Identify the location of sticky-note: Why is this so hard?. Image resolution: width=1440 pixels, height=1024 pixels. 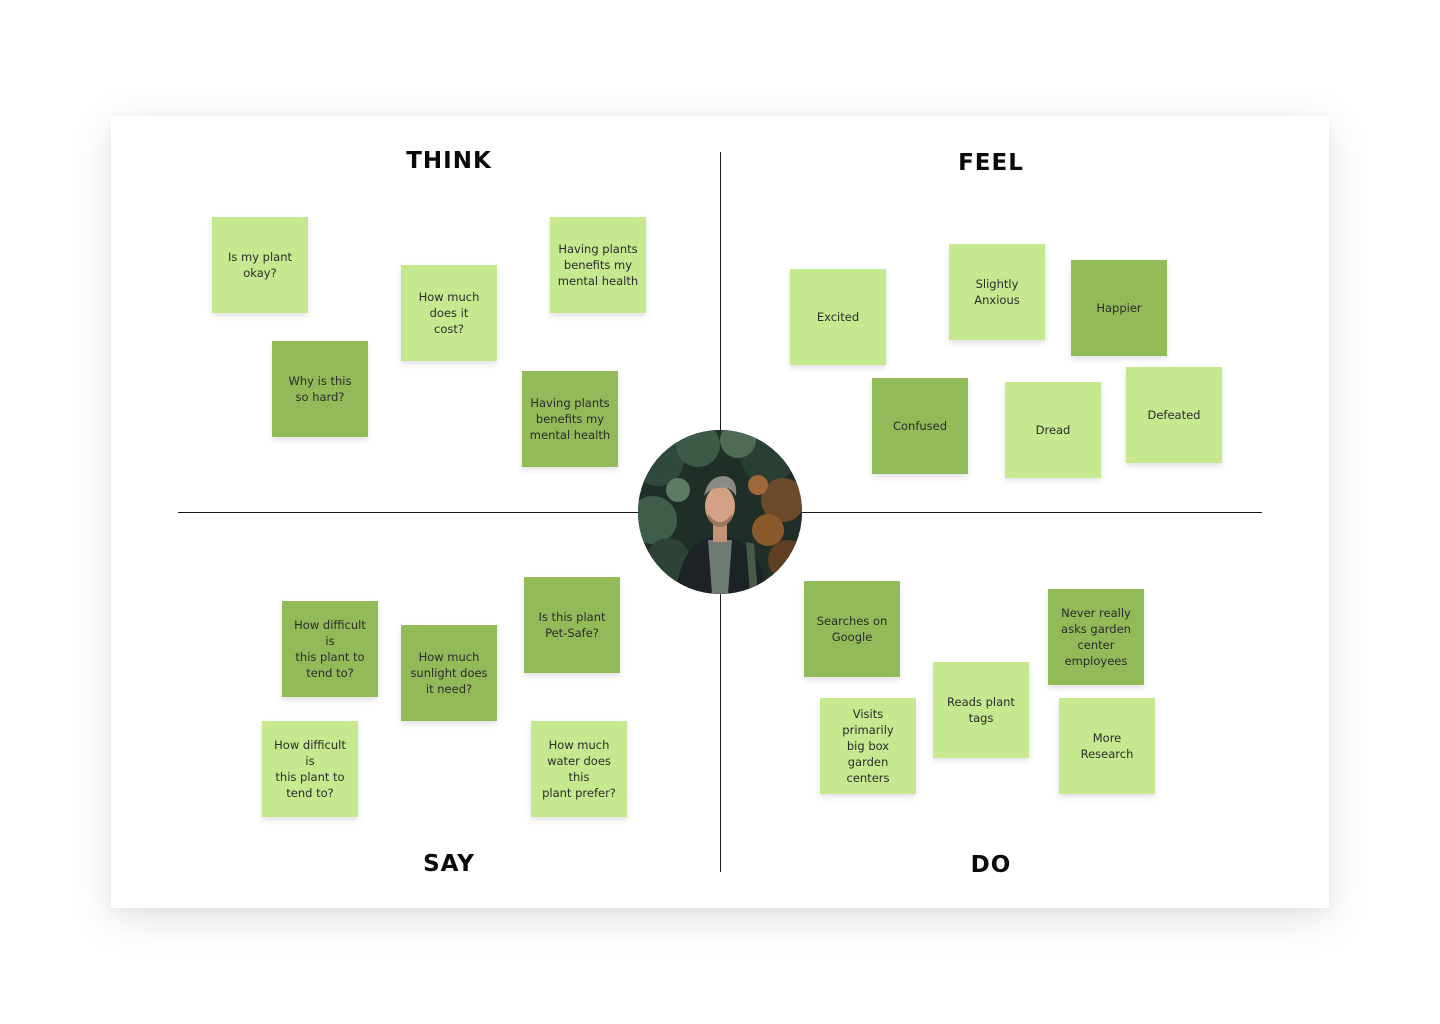
(320, 389).